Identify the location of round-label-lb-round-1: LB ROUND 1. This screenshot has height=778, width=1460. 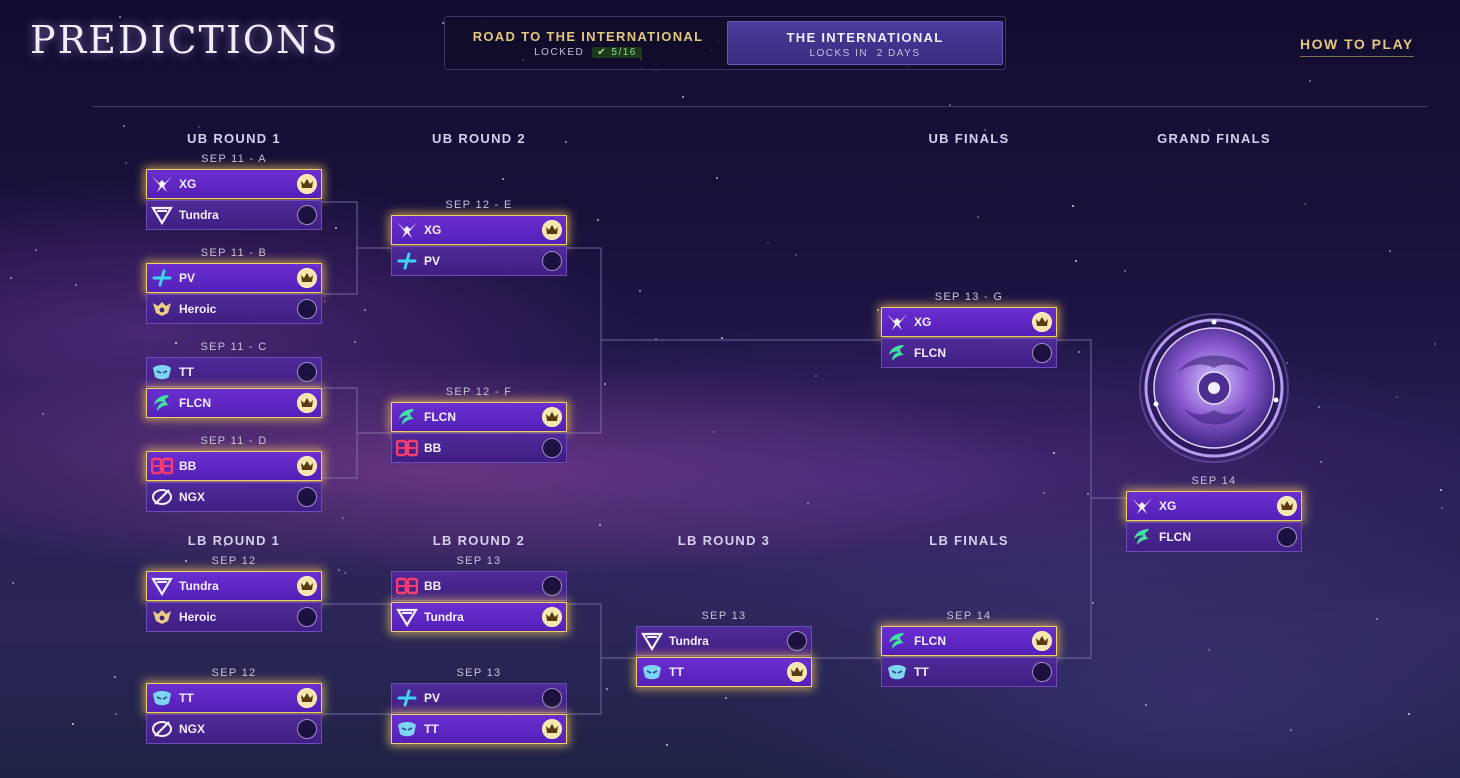
(234, 540).